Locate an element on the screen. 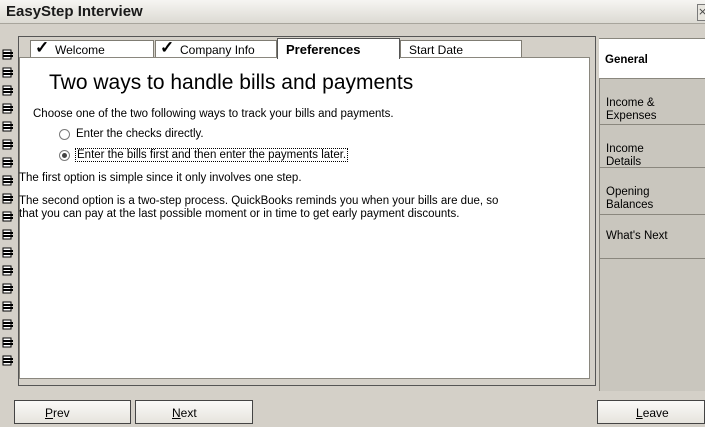  tab-label: Start Date is located at coordinates (436, 50).